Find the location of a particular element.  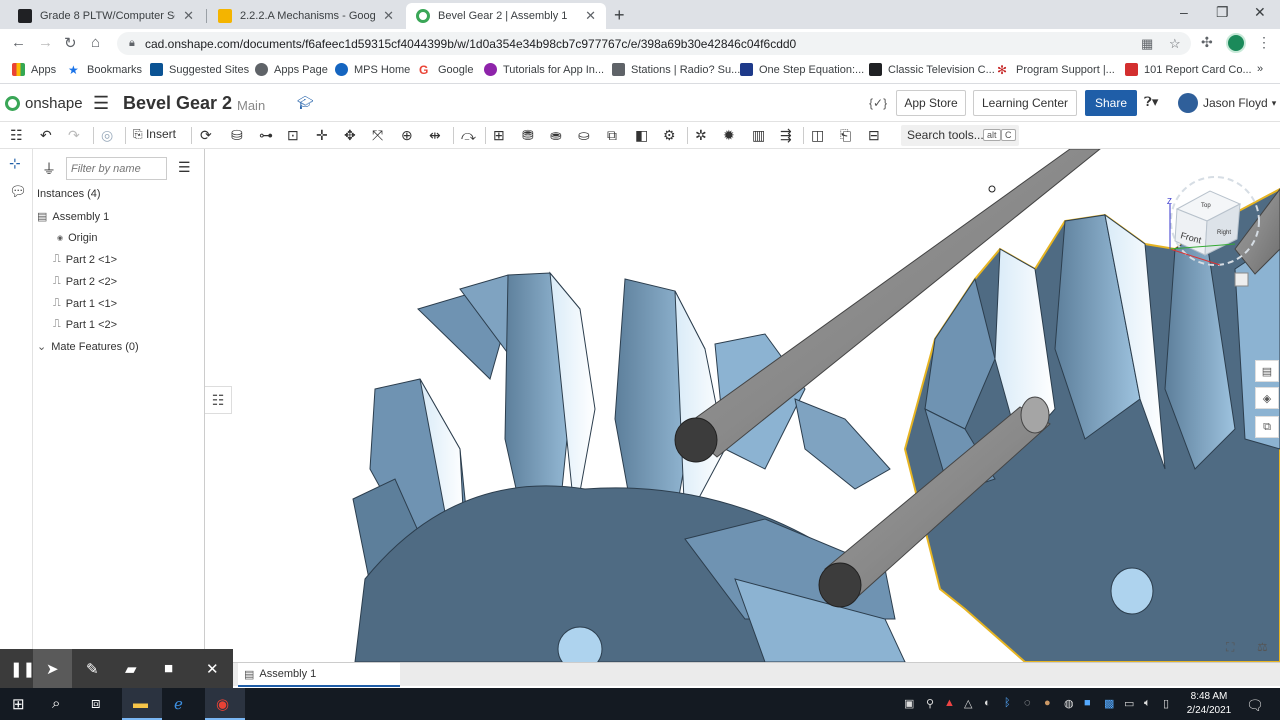

fastened-mate-icon: ⛁ is located at coordinates (237, 135).